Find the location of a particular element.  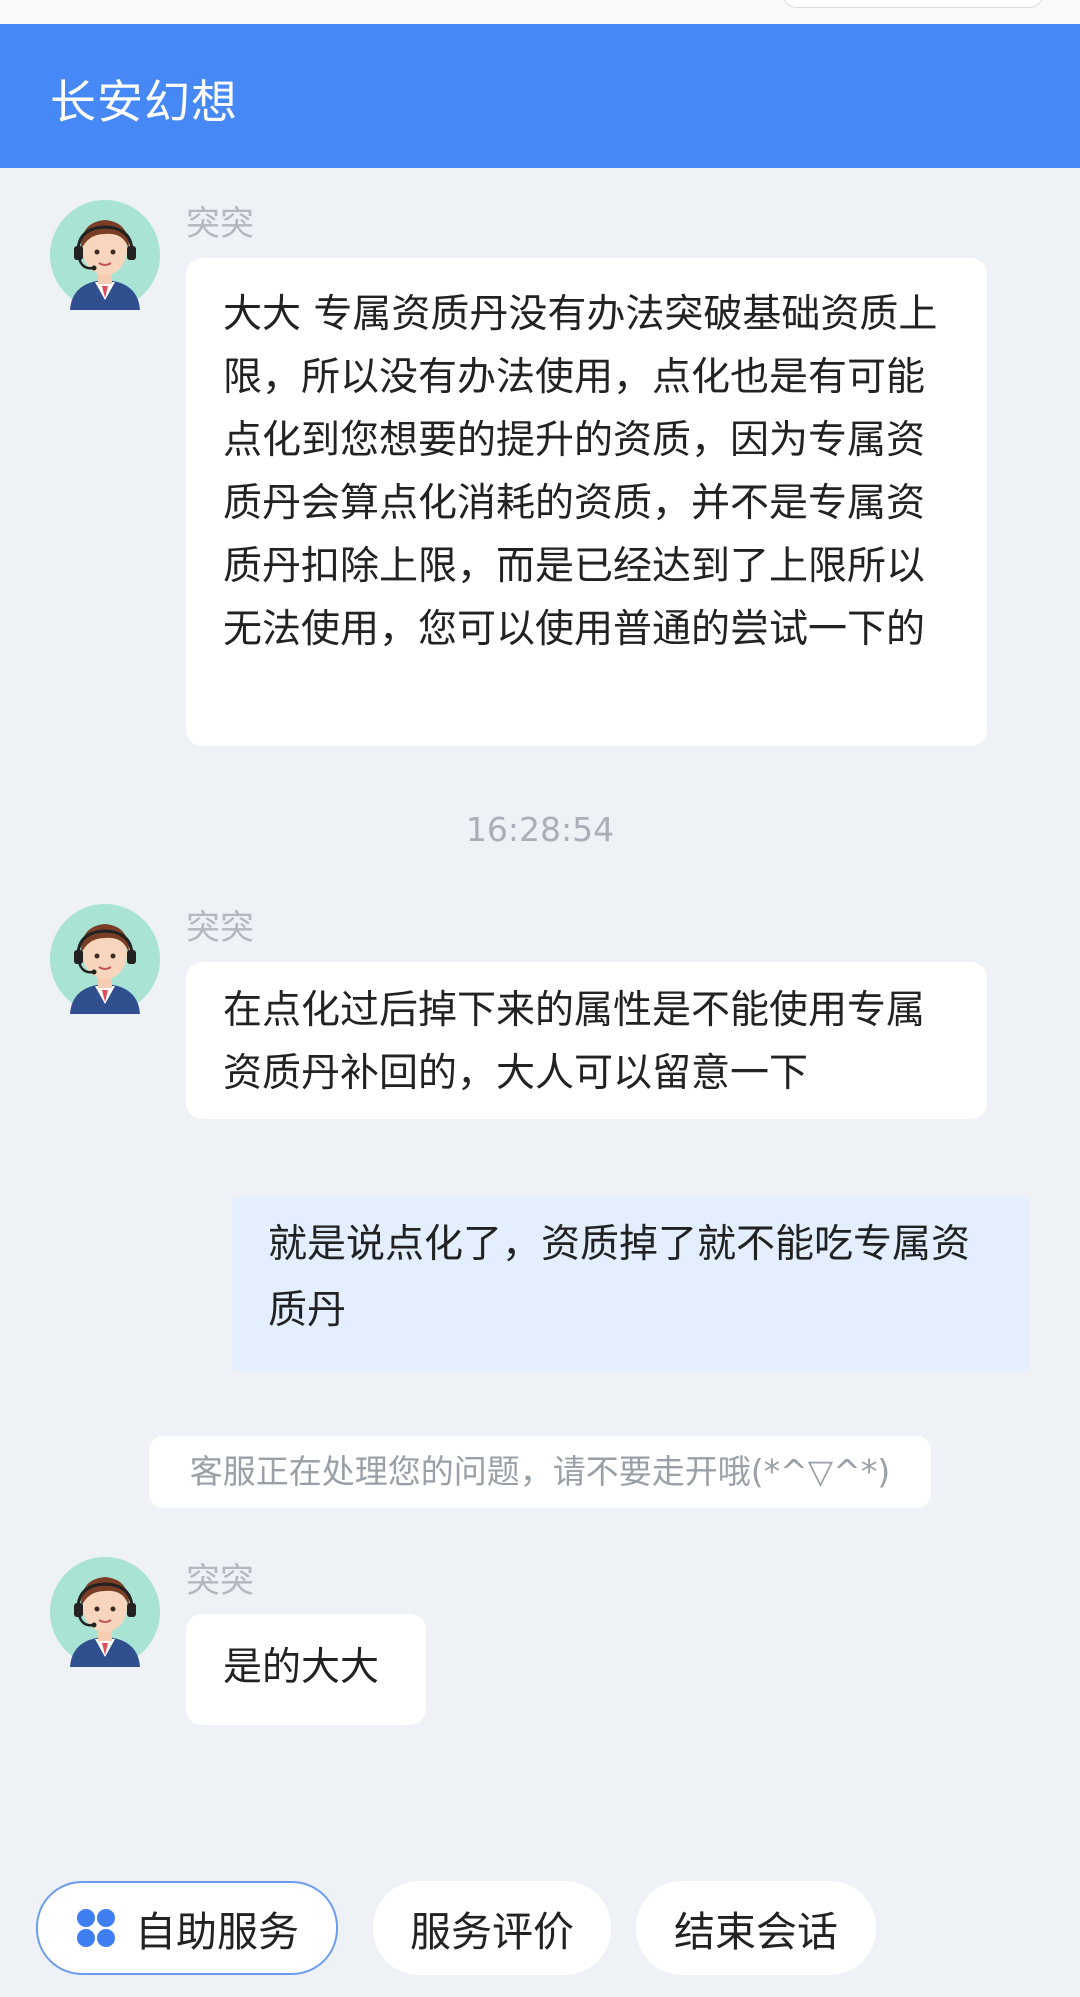

self-service-label: 自助服务 is located at coordinates (217, 1932).